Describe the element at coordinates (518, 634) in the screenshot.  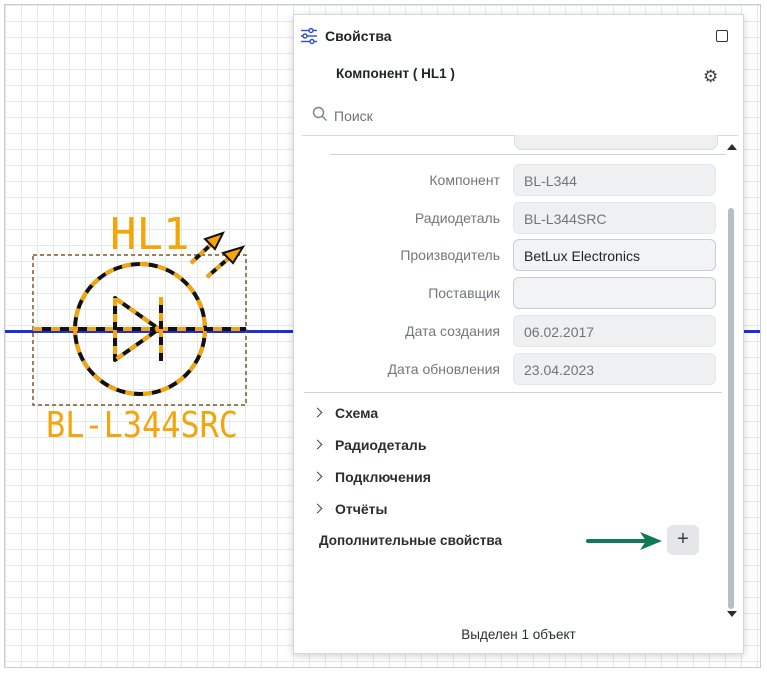
I see `status-bar: Выделен 1 объект` at that location.